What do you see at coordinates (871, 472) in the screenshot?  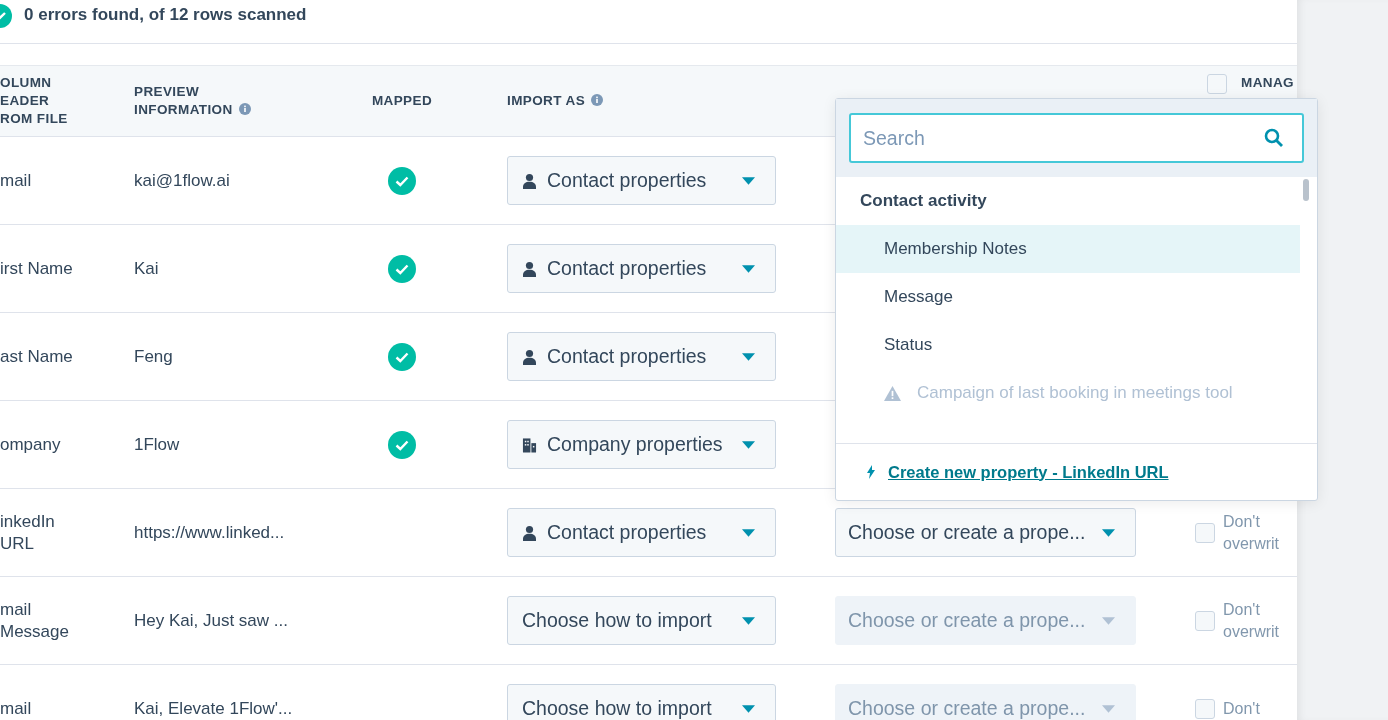 I see `lightning-icon` at bounding box center [871, 472].